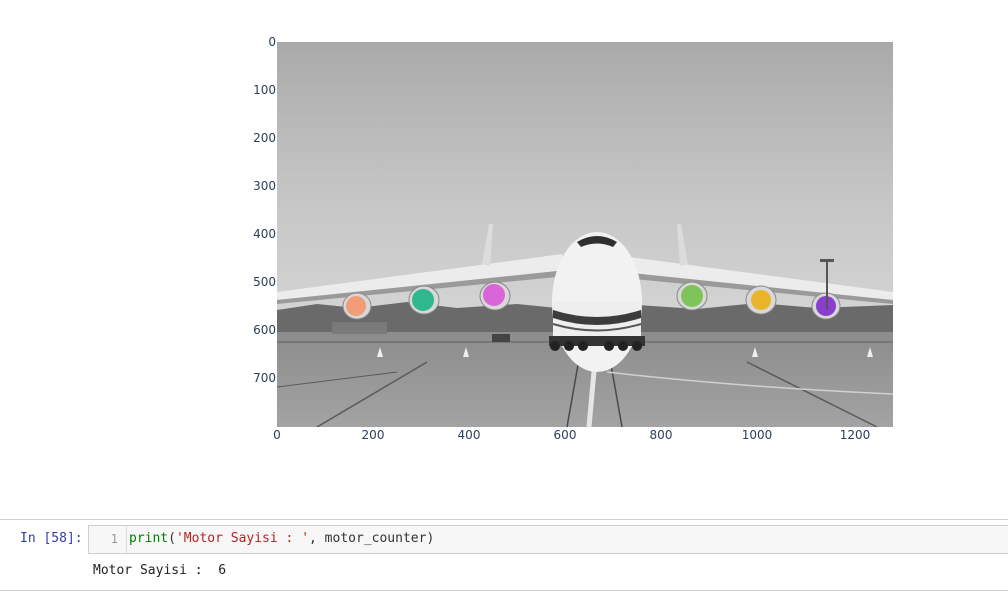  What do you see at coordinates (264, 90) in the screenshot?
I see `y-tick-100: 100` at bounding box center [264, 90].